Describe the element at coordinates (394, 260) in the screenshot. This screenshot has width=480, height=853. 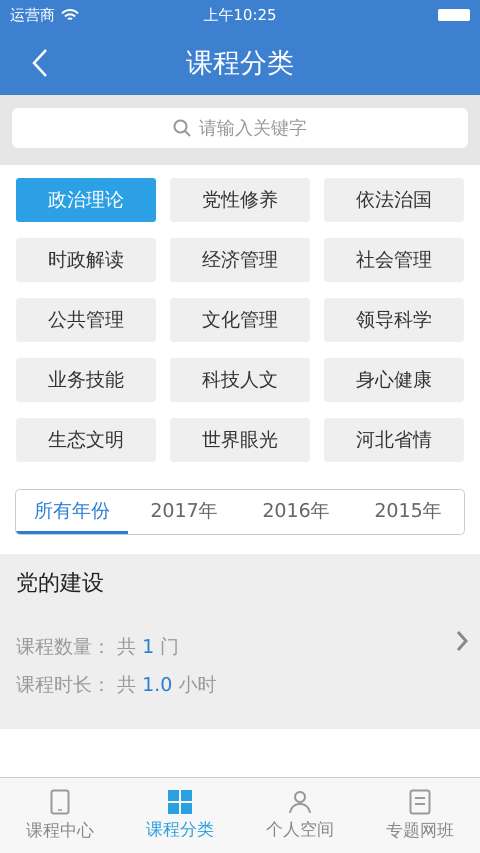
I see `category-button: 社会管理` at that location.